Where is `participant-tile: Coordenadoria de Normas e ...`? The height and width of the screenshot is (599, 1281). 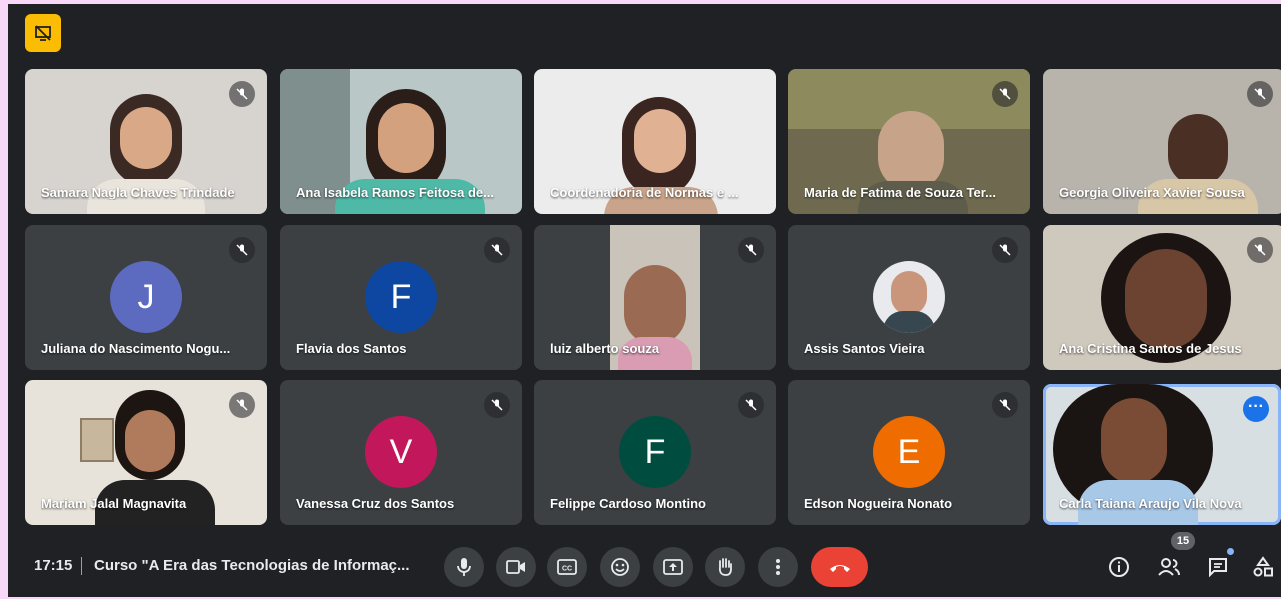 participant-tile: Coordenadoria de Normas e ... is located at coordinates (655, 141).